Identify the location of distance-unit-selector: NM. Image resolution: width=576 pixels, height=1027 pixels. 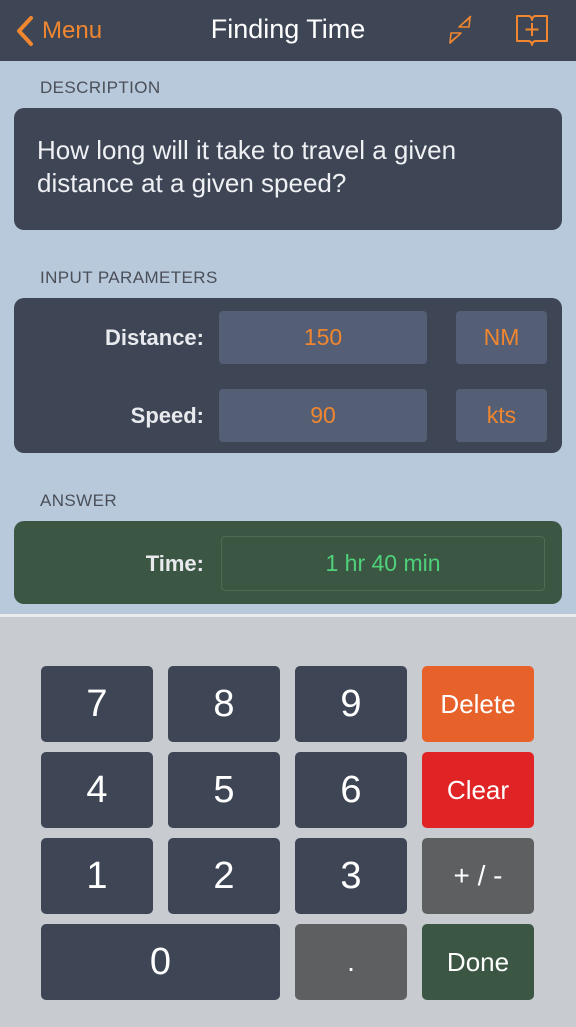
(501, 337).